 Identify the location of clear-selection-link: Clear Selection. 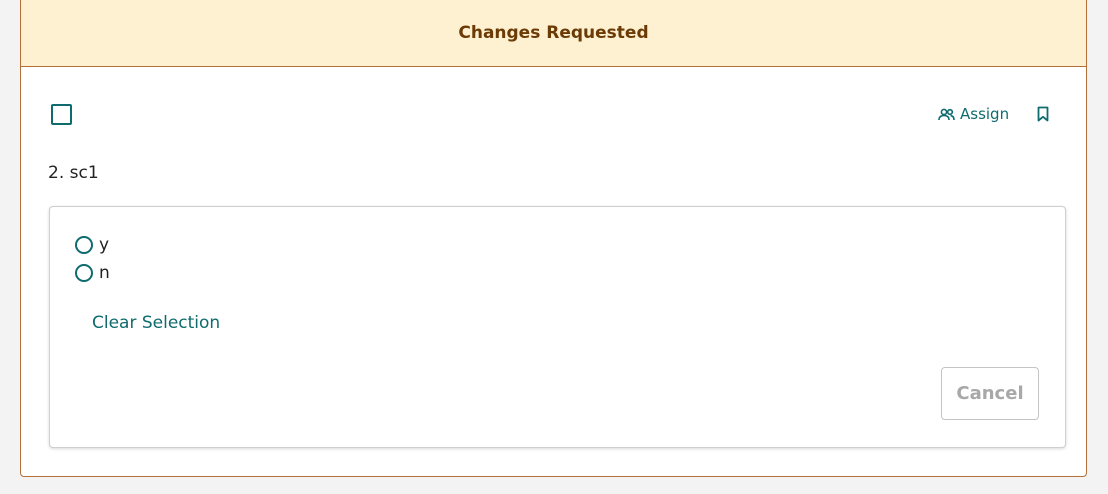
(156, 323).